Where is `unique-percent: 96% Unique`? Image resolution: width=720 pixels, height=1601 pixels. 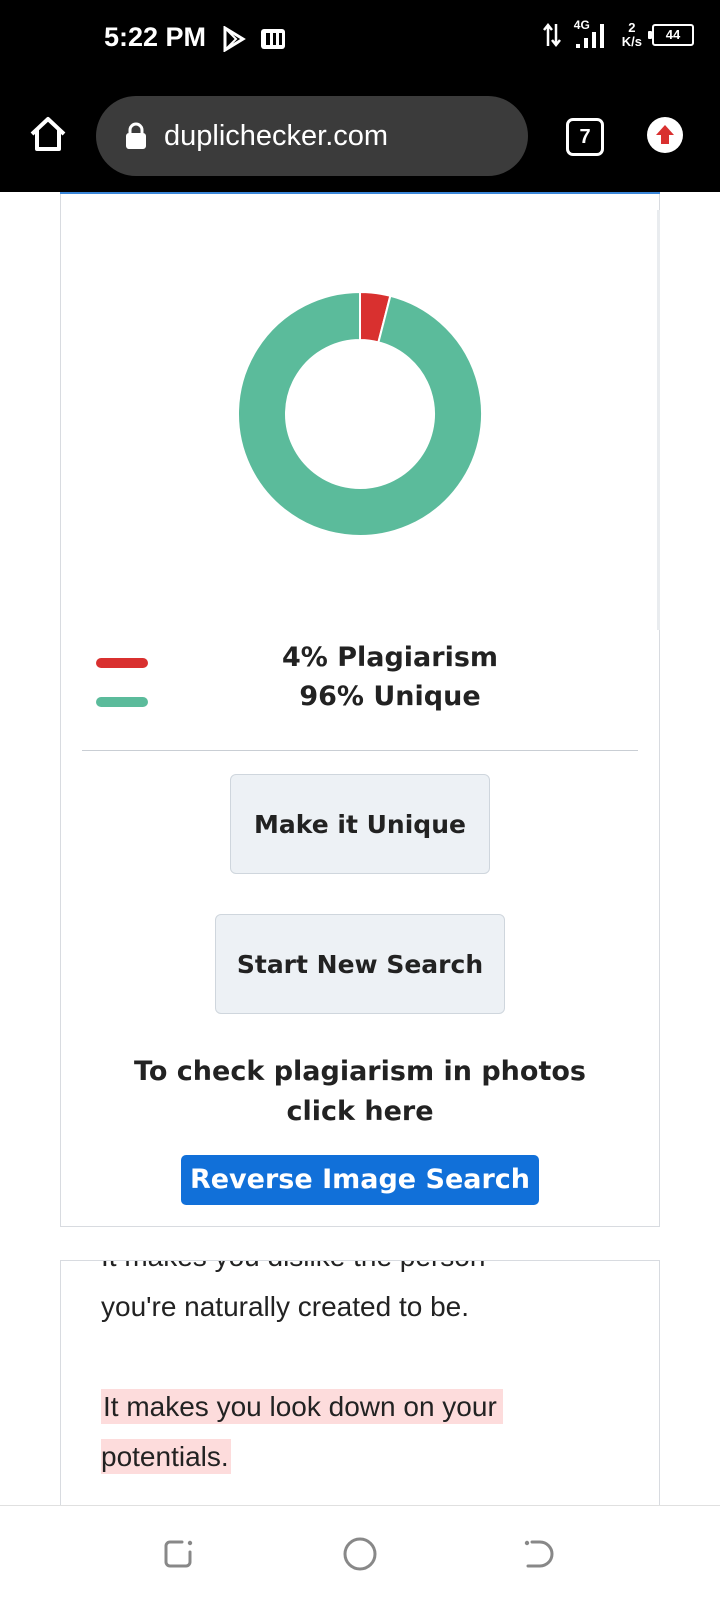
unique-percent: 96% Unique is located at coordinates (390, 696).